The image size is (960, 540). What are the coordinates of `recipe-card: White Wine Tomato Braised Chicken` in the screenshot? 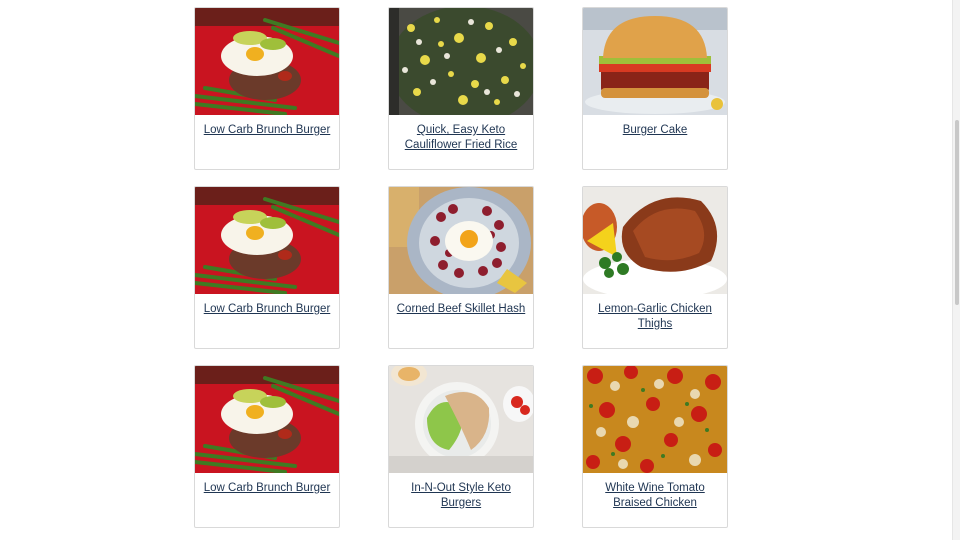 It's located at (655, 446).